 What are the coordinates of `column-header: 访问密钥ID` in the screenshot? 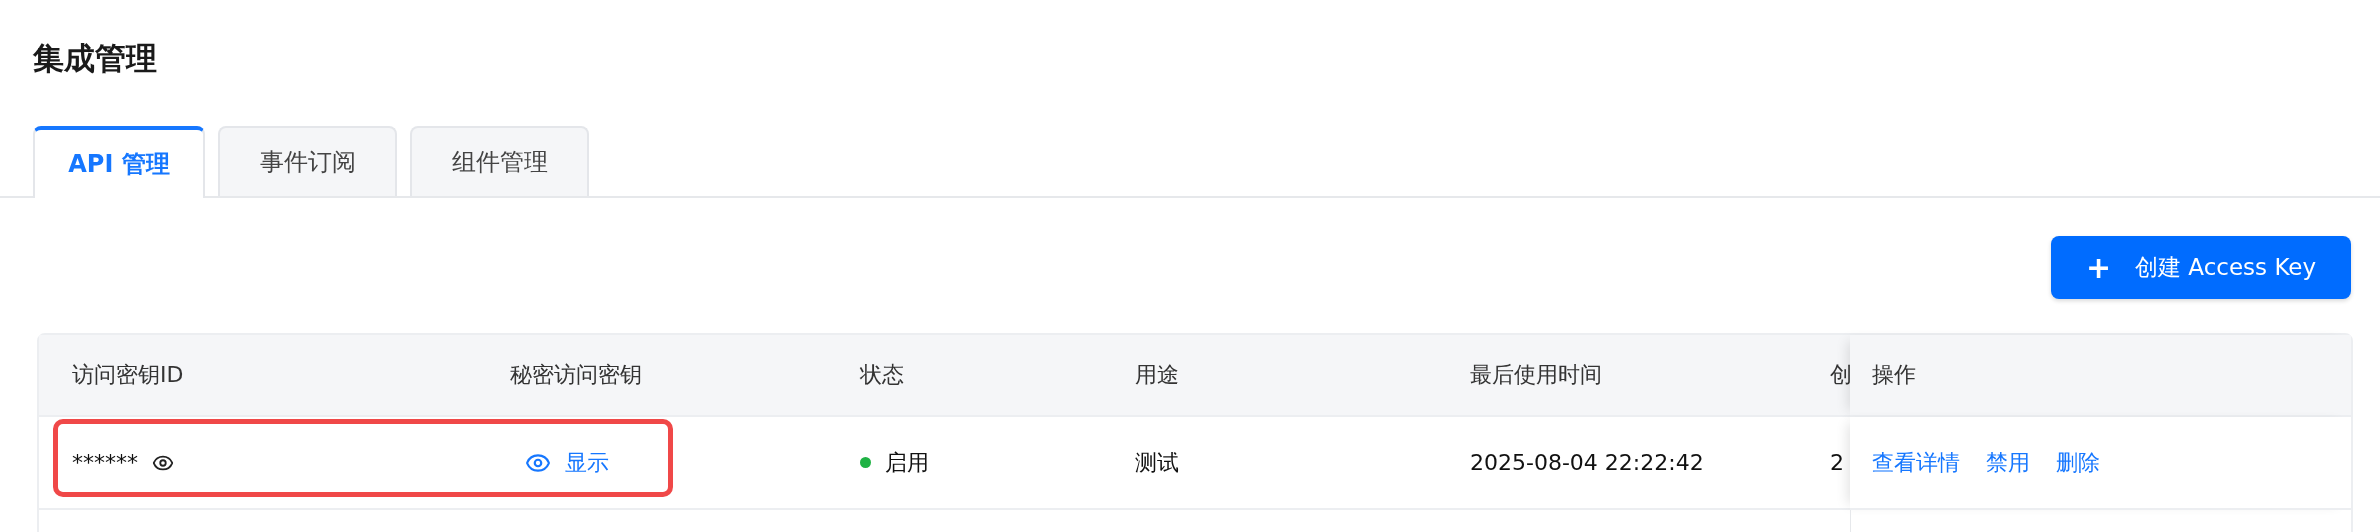 It's located at (258, 376).